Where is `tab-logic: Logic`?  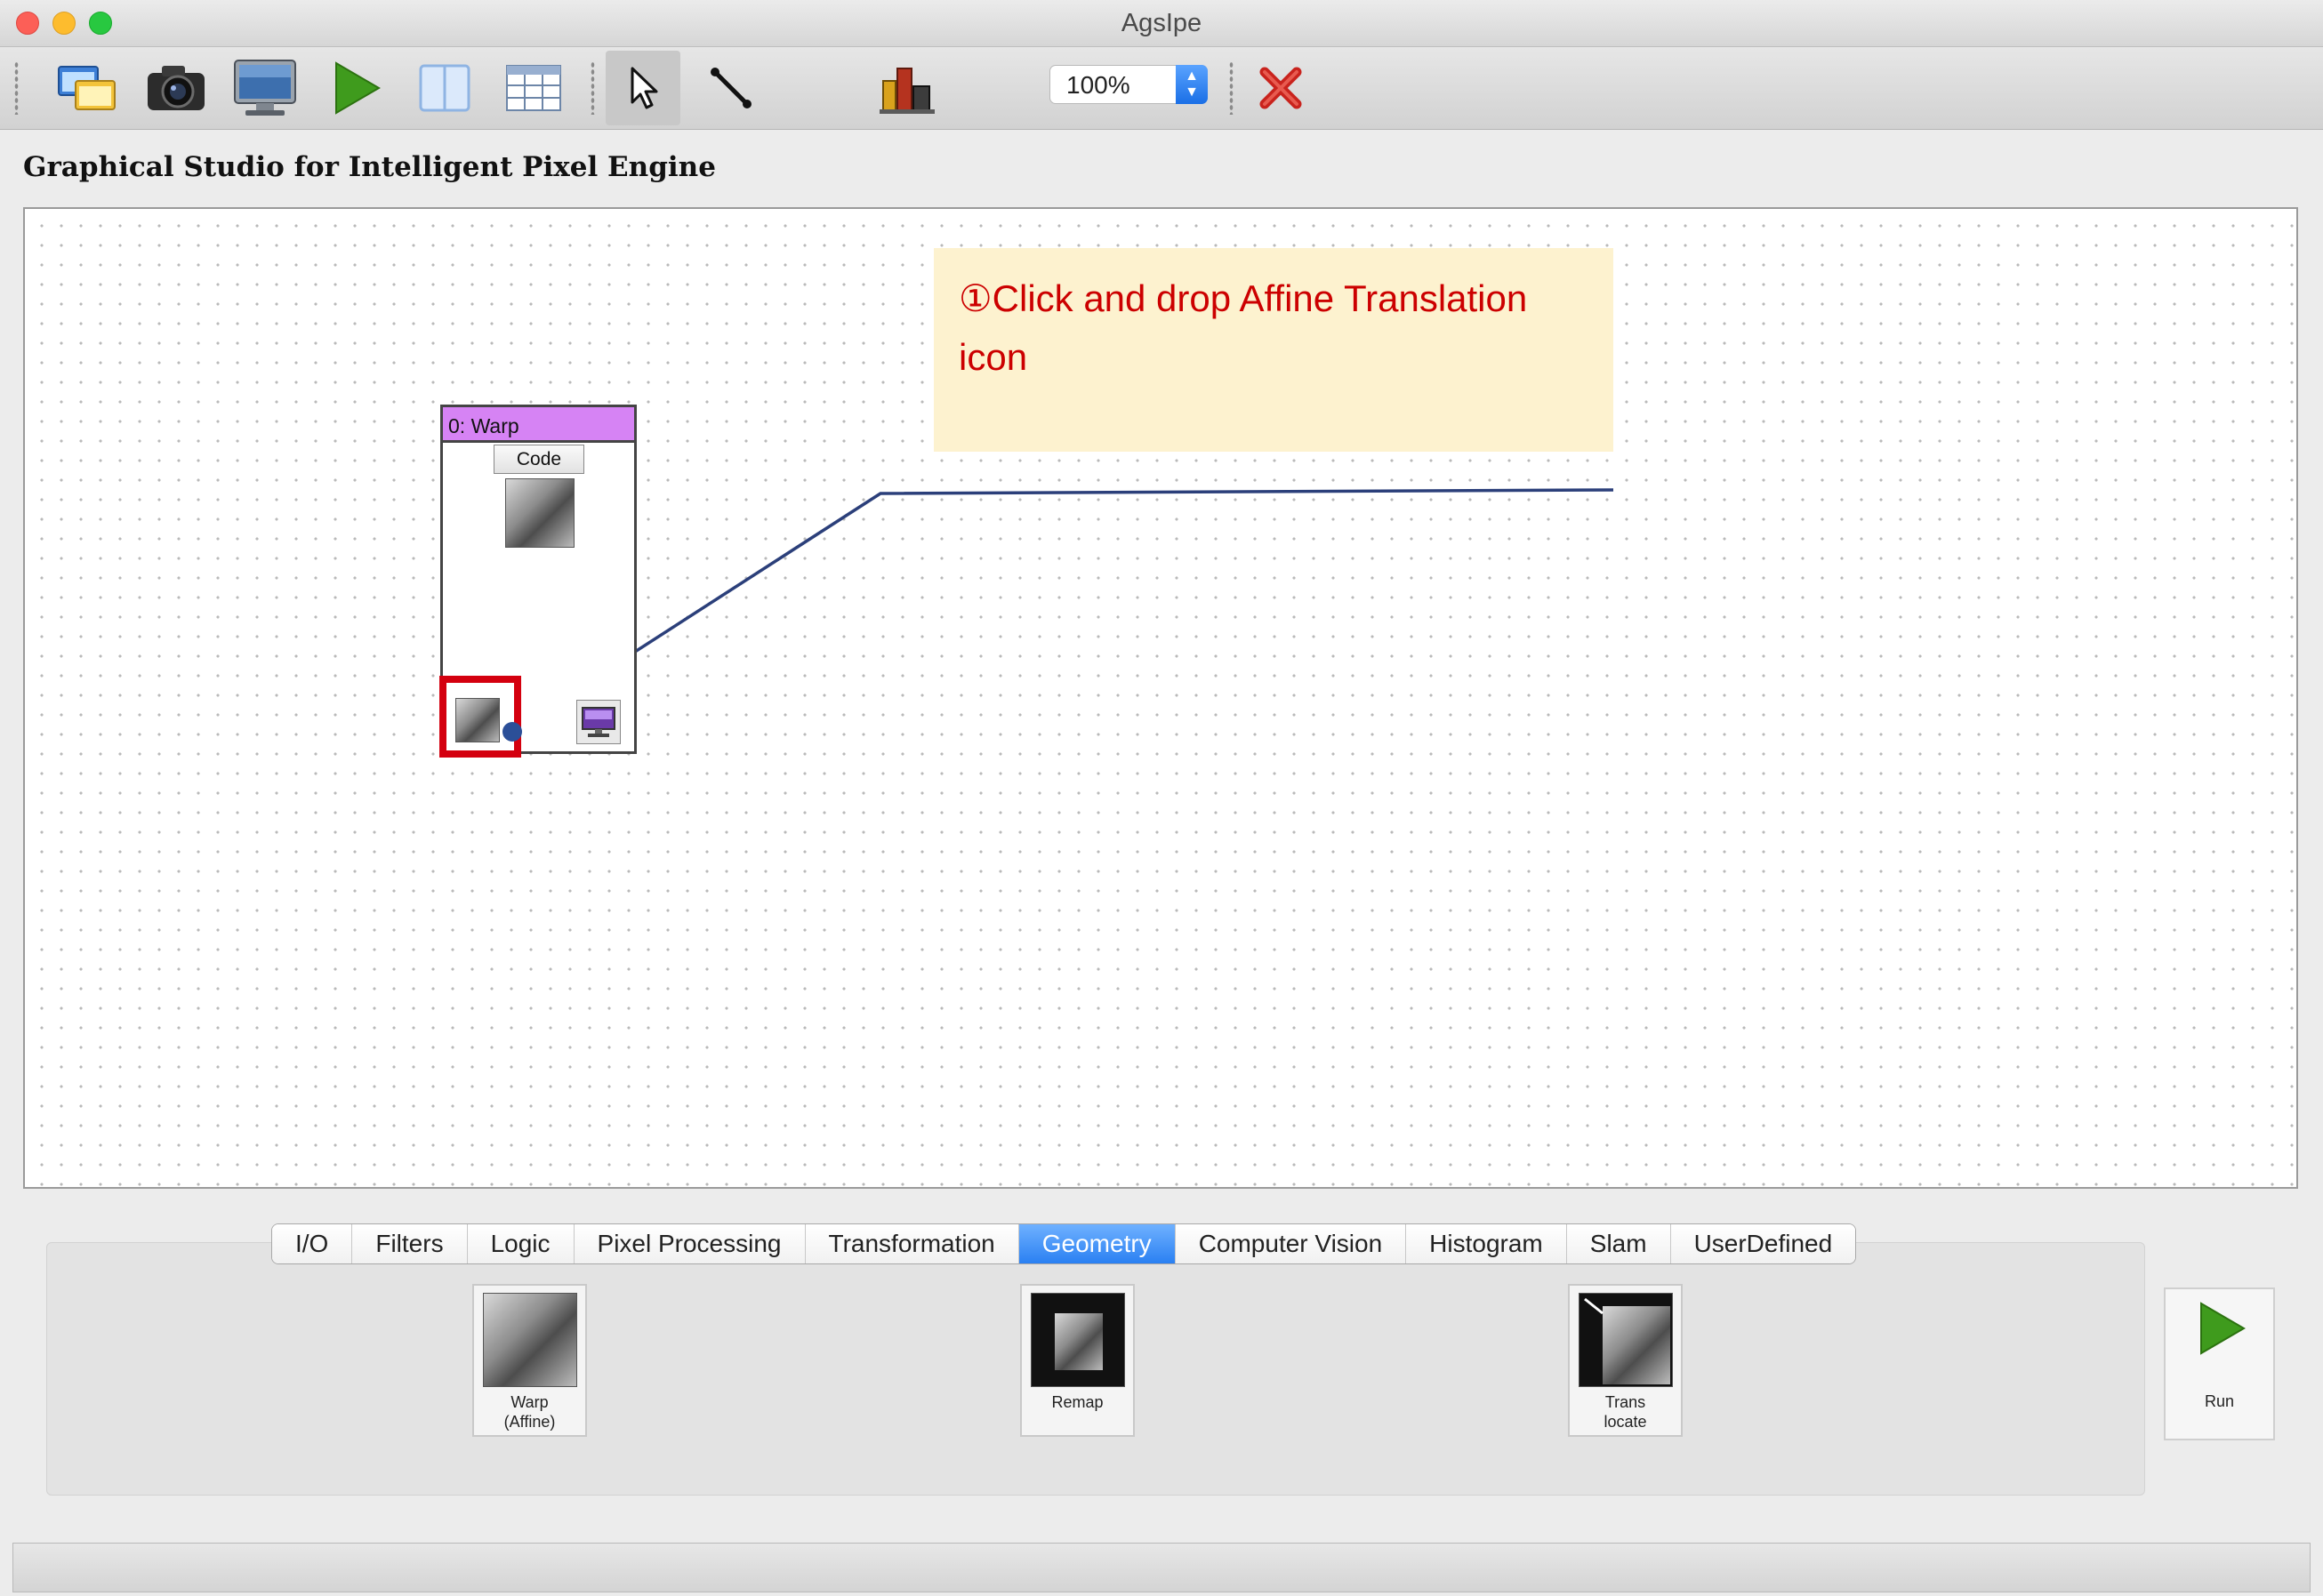
tab-logic: Logic is located at coordinates (521, 1243).